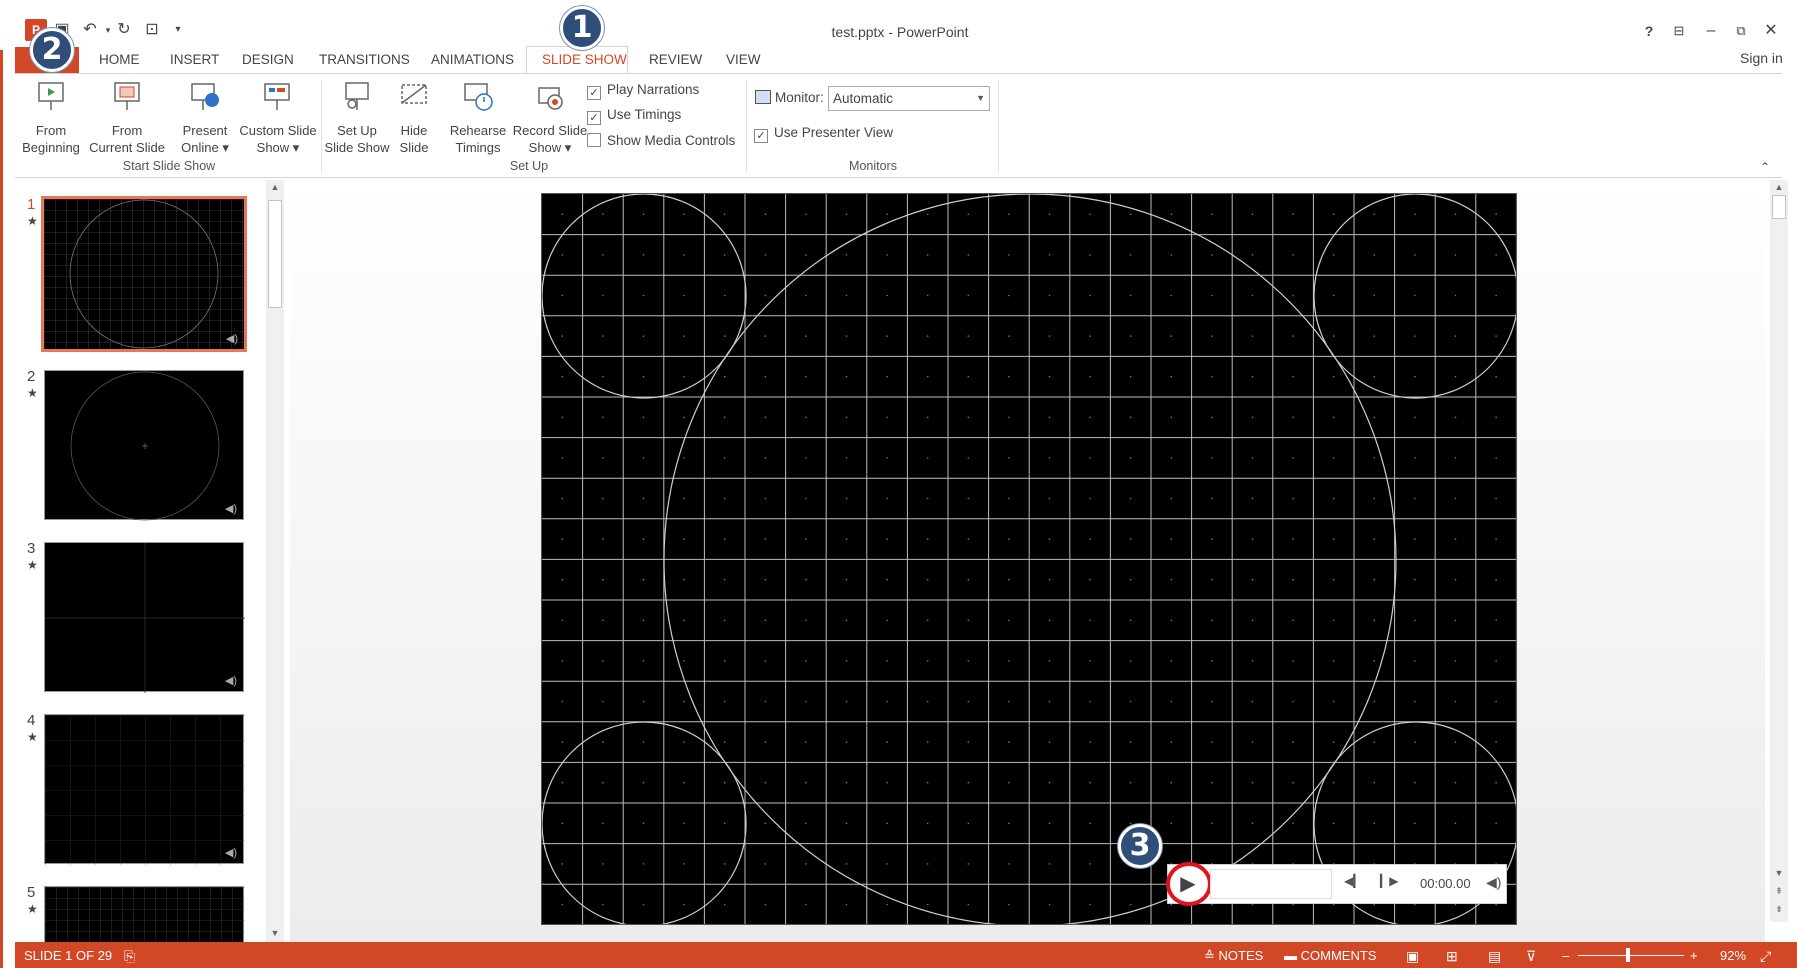 This screenshot has height=968, width=1797. What do you see at coordinates (321, 126) in the screenshot?
I see `group-separator` at bounding box center [321, 126].